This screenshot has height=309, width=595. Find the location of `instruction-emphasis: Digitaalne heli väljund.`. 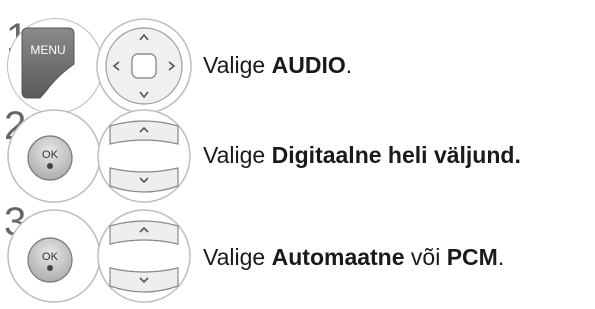

instruction-emphasis: Digitaalne heli väljund. is located at coordinates (396, 155).